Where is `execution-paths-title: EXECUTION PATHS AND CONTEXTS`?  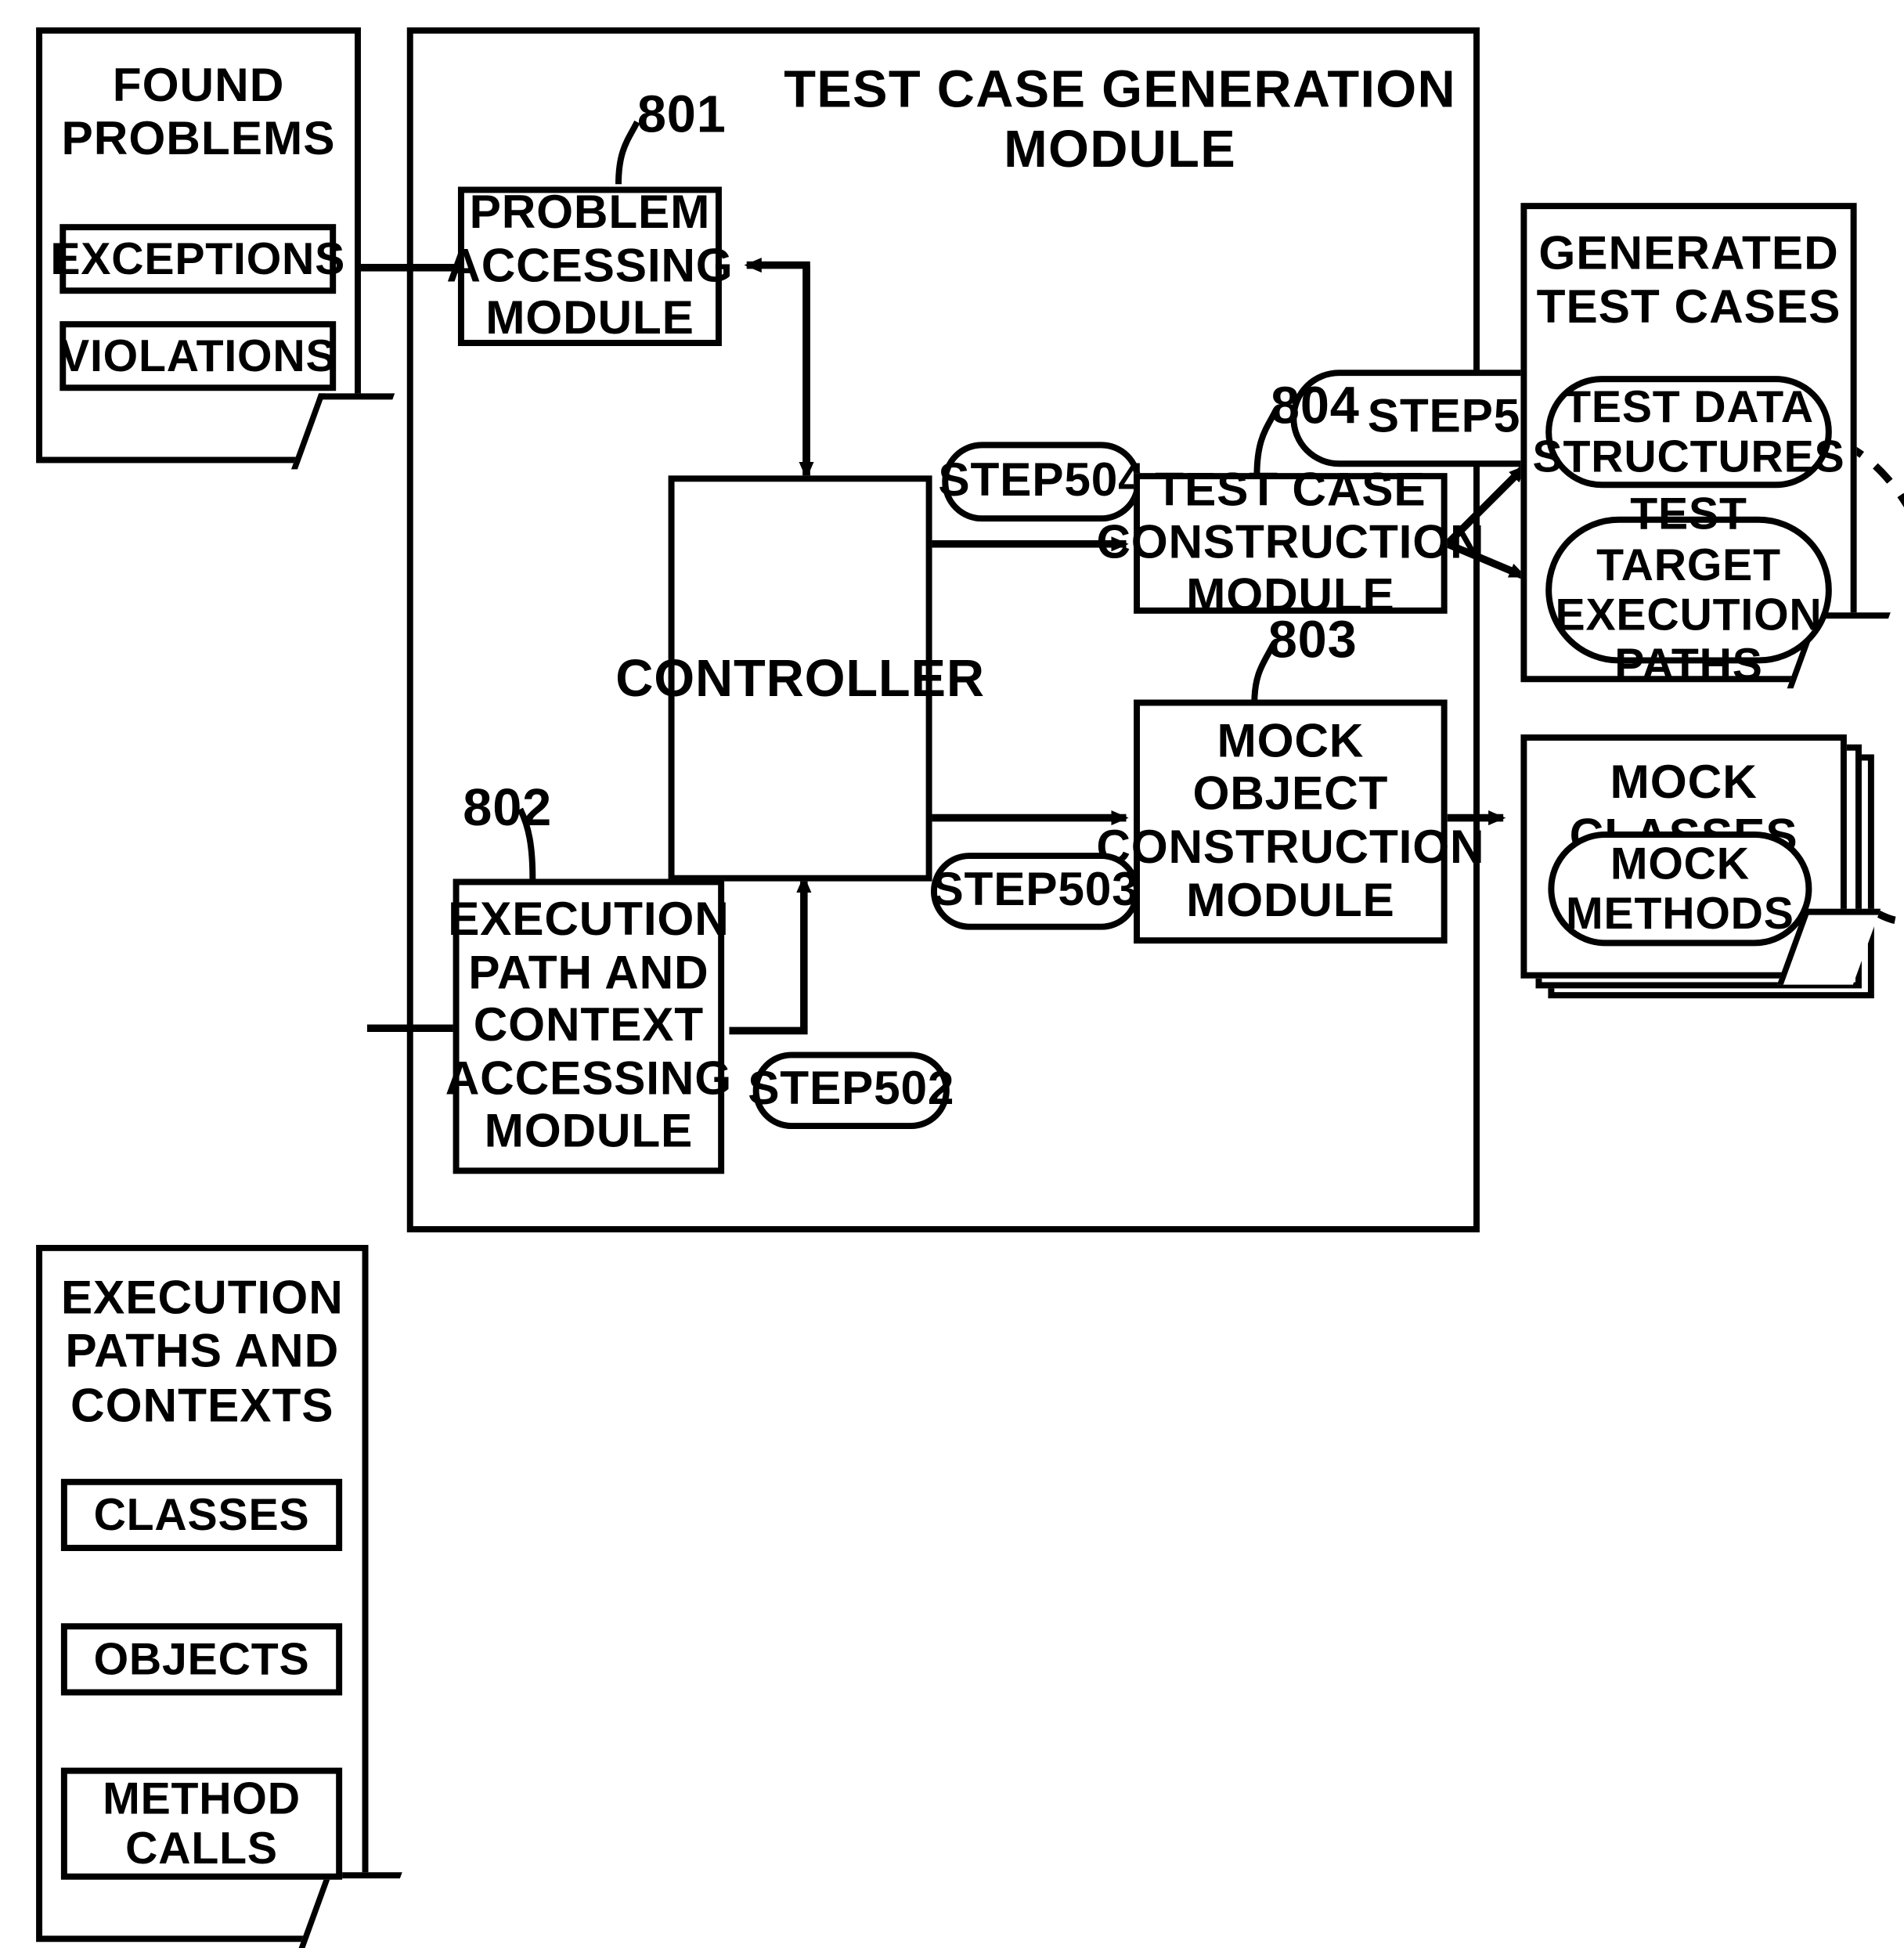
execution-paths-title: EXECUTION PATHS AND CONTEXTS is located at coordinates (202, 1353).